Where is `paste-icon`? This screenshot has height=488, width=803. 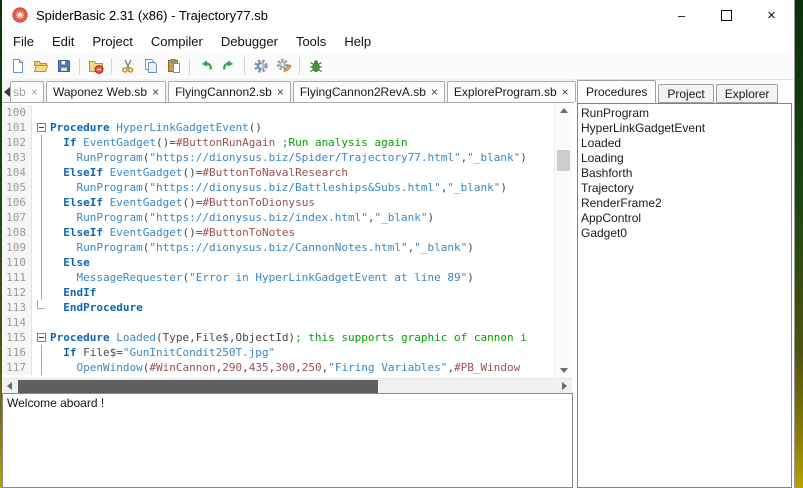
paste-icon is located at coordinates (174, 66).